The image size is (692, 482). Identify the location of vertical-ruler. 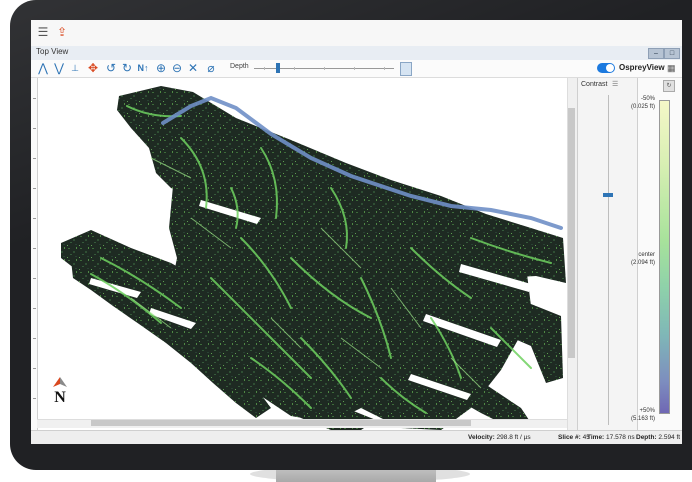
(34, 254).